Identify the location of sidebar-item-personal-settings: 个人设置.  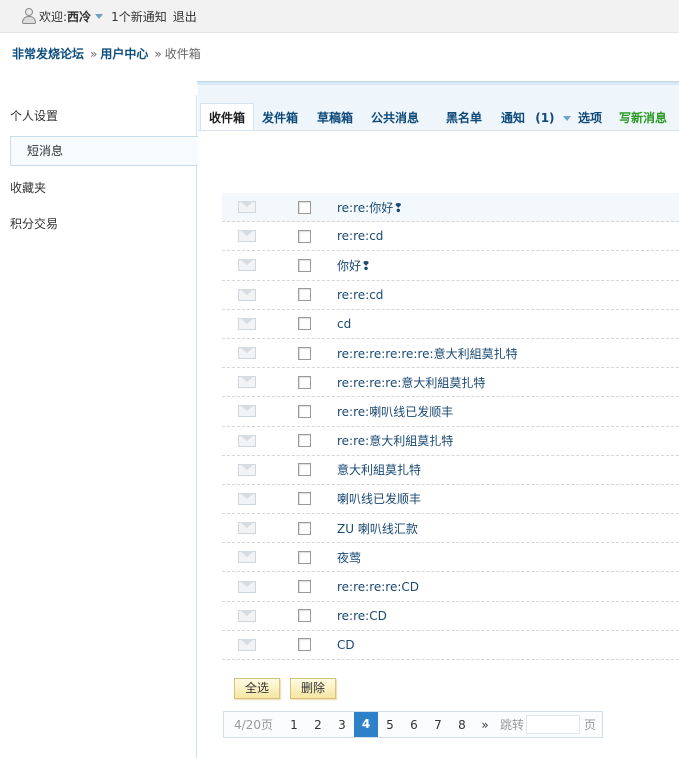
(34, 115).